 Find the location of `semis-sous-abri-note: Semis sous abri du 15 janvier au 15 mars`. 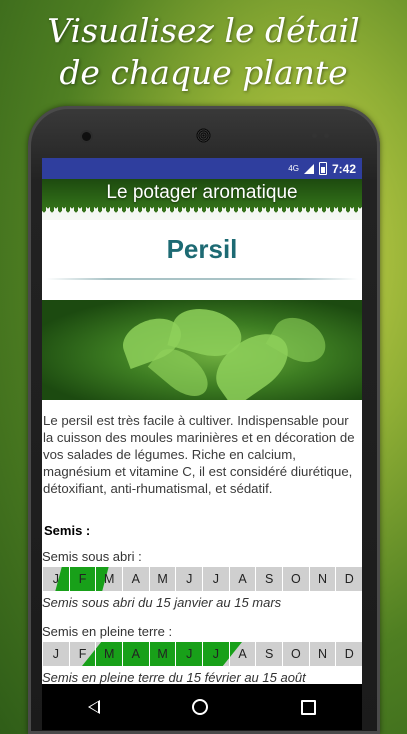

semis-sous-abri-note: Semis sous abri du 15 janvier au 15 mars is located at coordinates (162, 602).